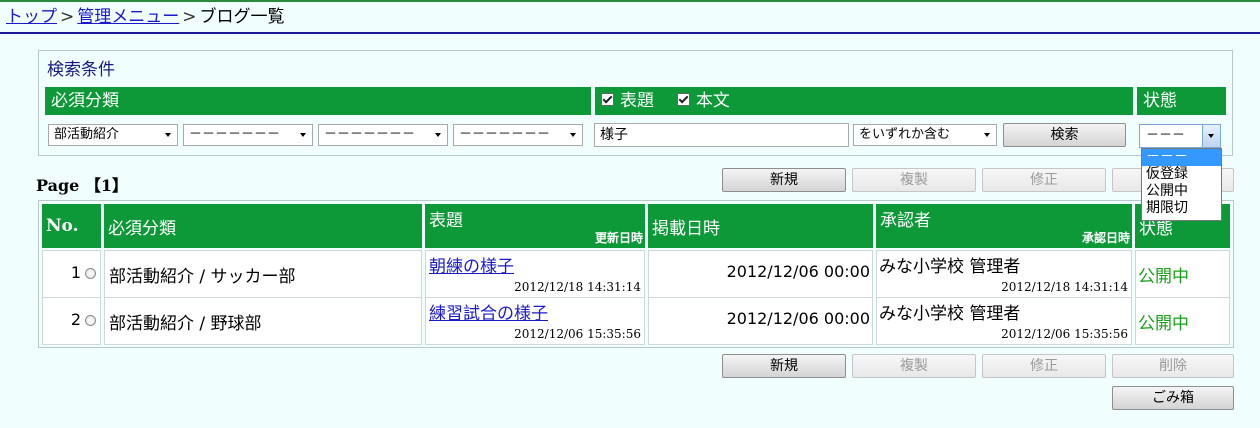 Image resolution: width=1260 pixels, height=428 pixels. Describe the element at coordinates (760, 321) in the screenshot. I see `table-row-2-published: 2012/12/06 00:00` at that location.